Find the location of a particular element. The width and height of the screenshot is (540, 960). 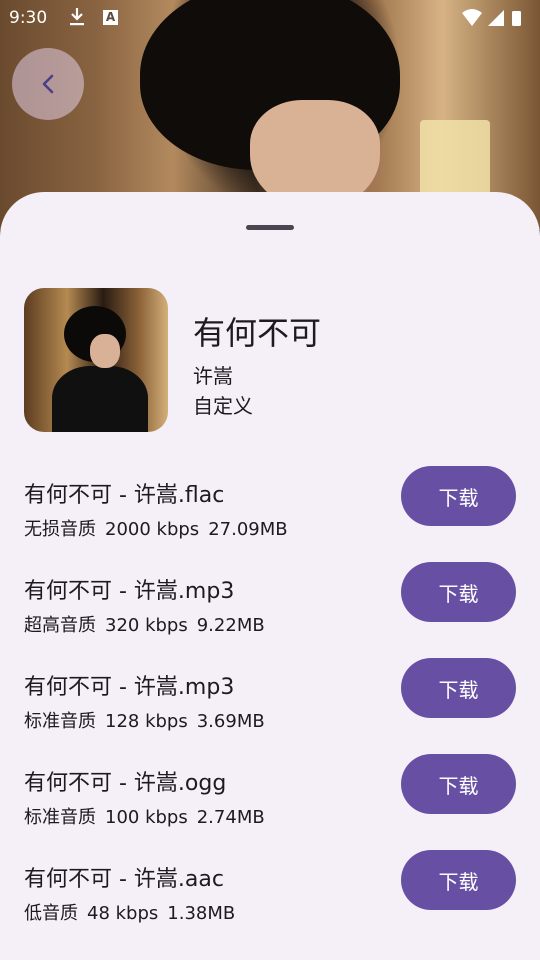

file-size: 2.74MB is located at coordinates (230, 817).